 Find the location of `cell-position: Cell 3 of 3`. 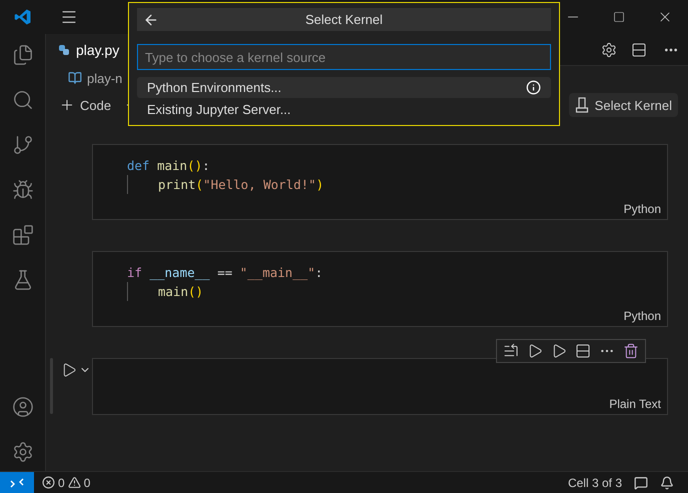

cell-position: Cell 3 of 3 is located at coordinates (595, 483).